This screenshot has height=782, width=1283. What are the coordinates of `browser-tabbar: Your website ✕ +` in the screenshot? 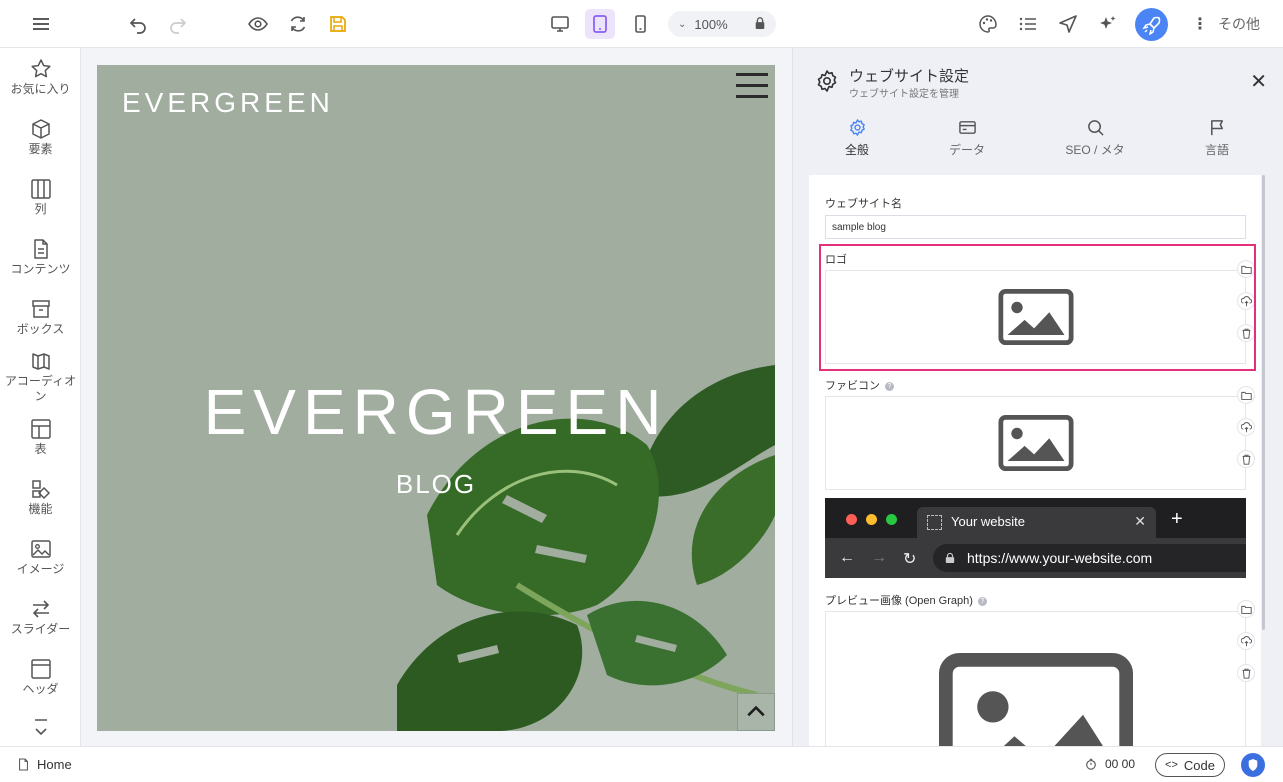 It's located at (1035, 518).